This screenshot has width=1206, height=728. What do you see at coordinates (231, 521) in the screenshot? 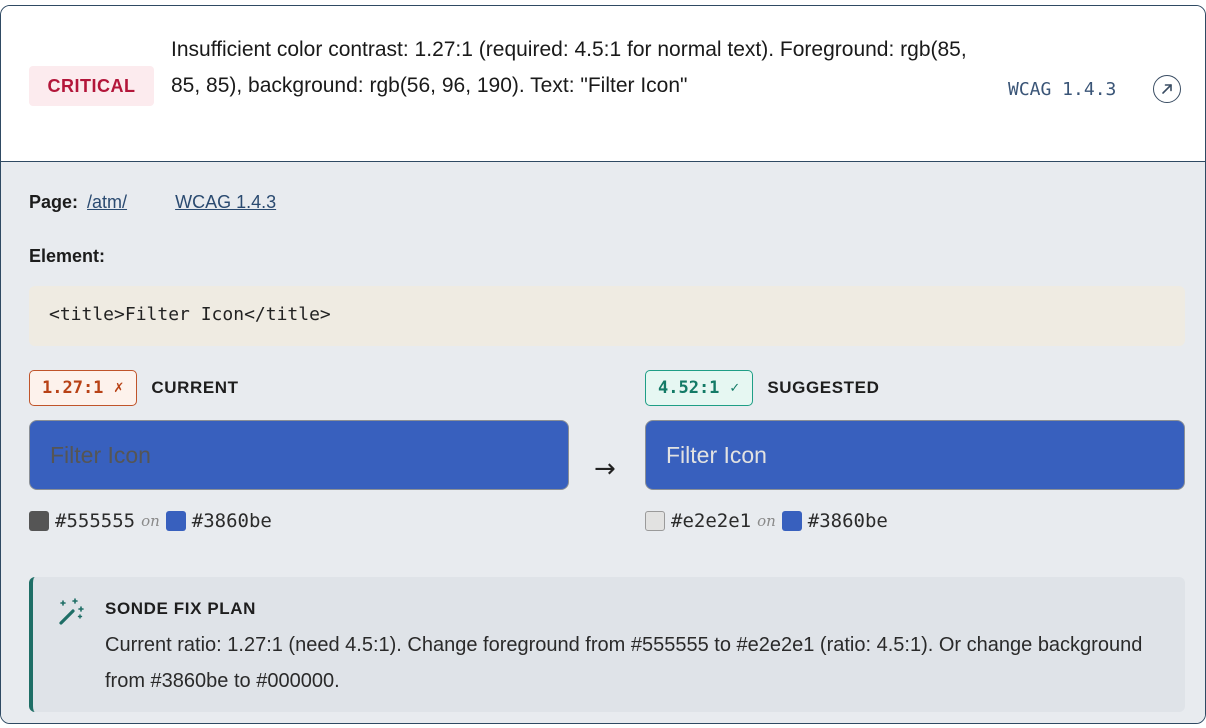
I see `current-bg-hex: #3860be` at bounding box center [231, 521].